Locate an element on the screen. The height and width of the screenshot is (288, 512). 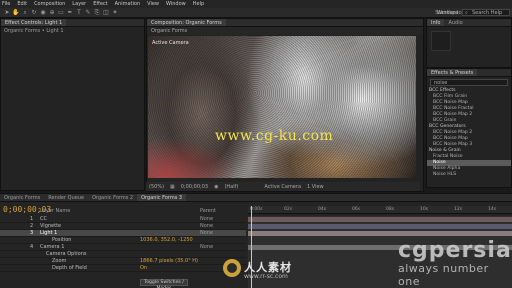
snapshot-icon: ◉ is located at coordinates (216, 187).